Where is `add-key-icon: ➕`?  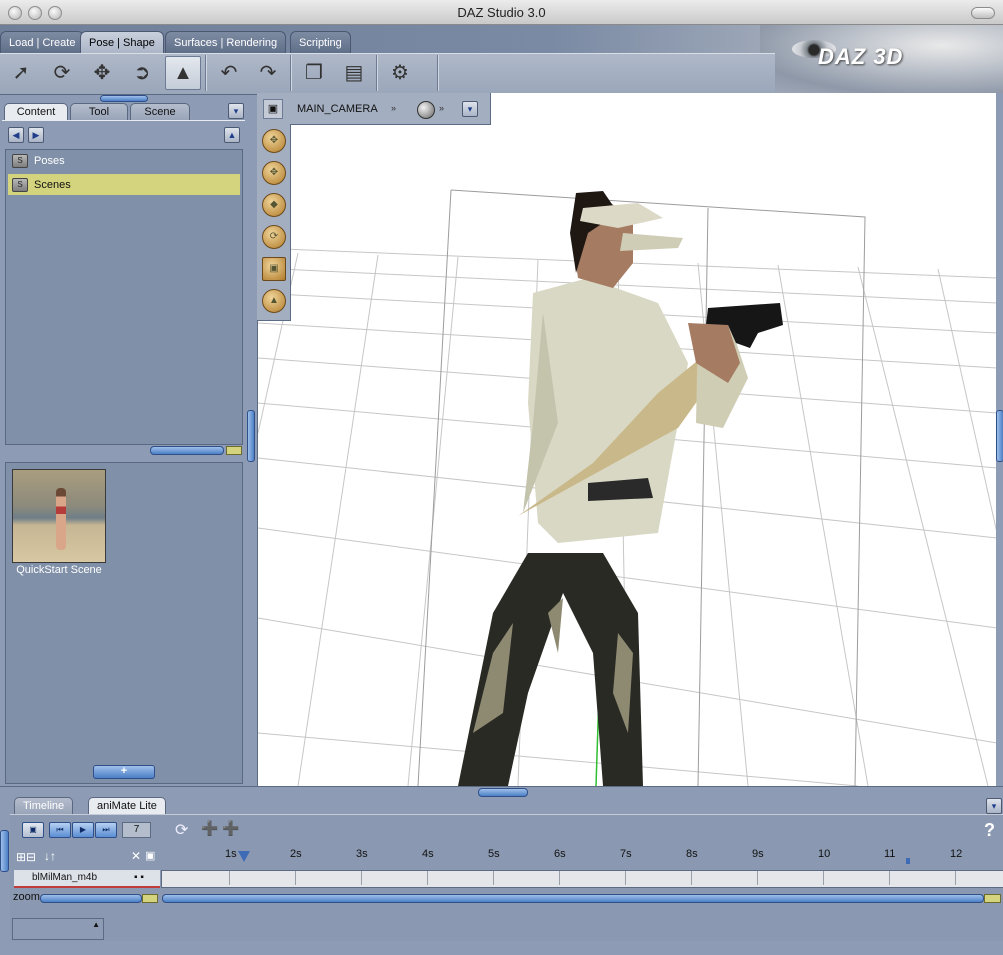 add-key-icon: ➕ is located at coordinates (209, 828).